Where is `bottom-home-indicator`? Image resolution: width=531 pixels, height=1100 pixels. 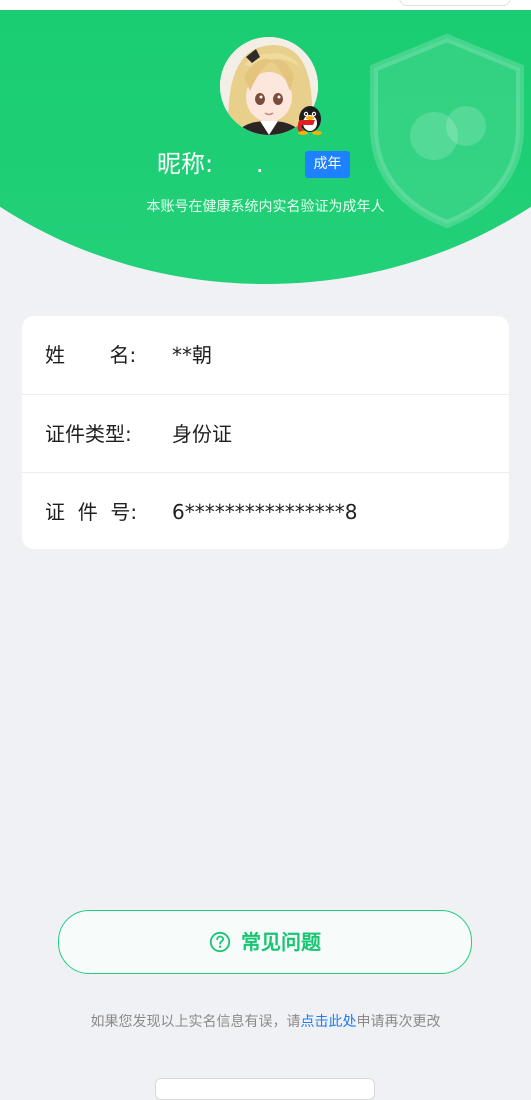 bottom-home-indicator is located at coordinates (265, 1089).